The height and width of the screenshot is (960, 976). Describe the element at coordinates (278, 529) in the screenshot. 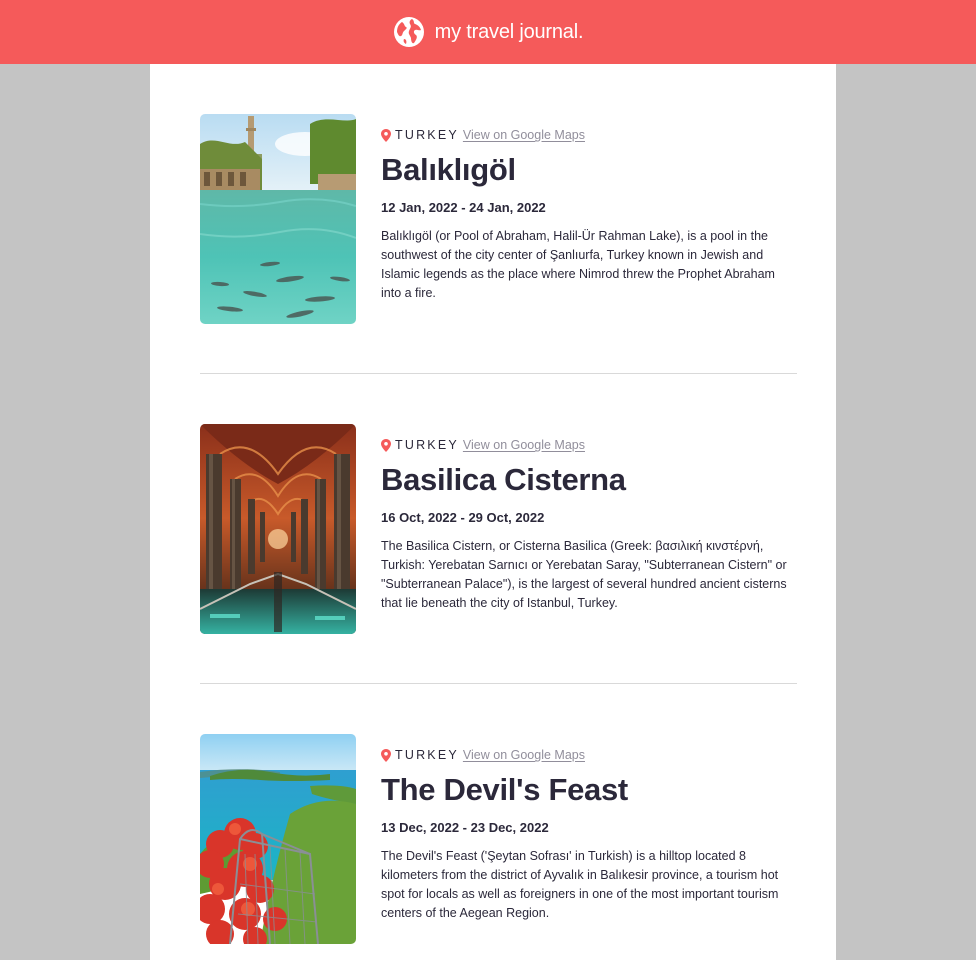

I see `entry-photo-basilica-cisterna` at that location.